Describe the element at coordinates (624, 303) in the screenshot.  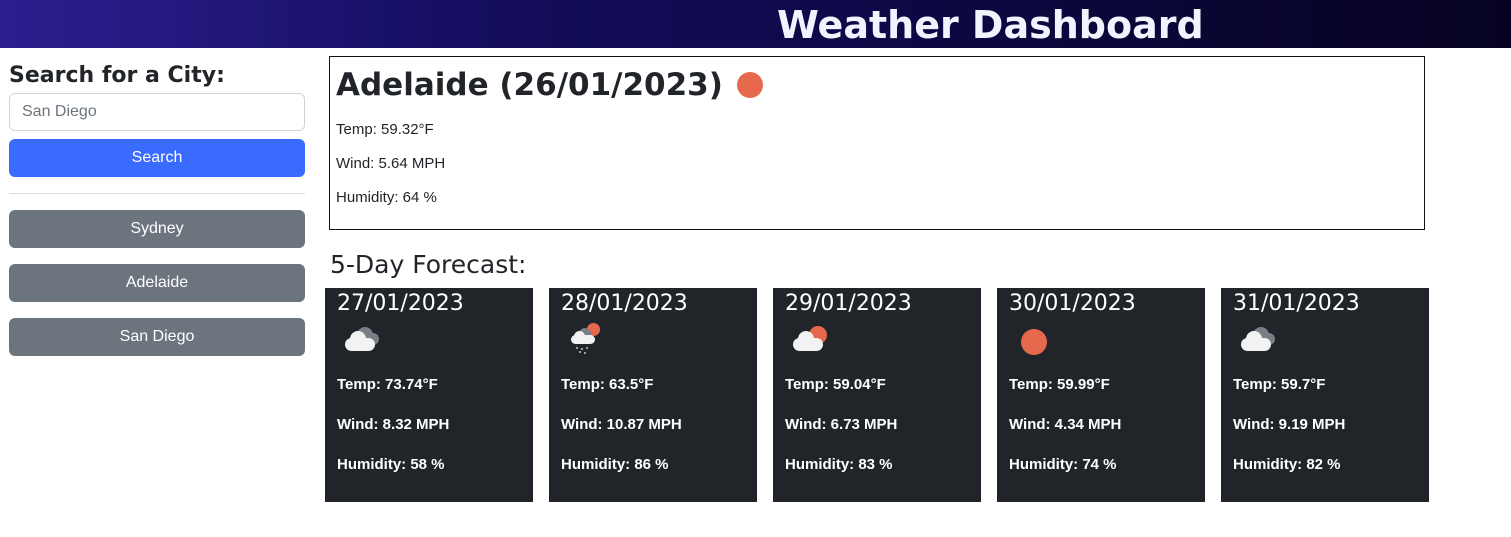
I see `forecast-date: 28/01/2023` at that location.